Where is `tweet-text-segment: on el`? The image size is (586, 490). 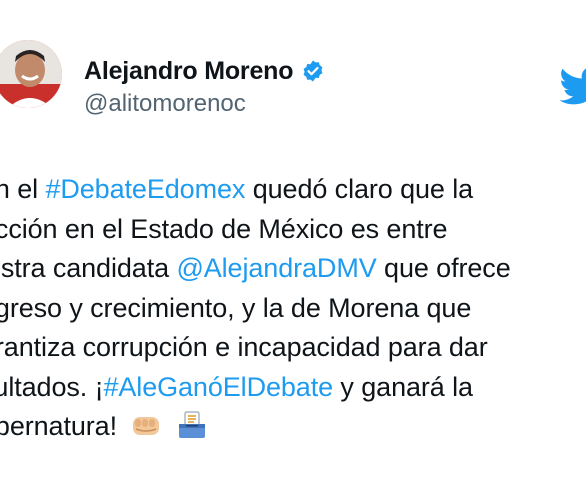
tweet-text-segment: on el is located at coordinates (19, 189).